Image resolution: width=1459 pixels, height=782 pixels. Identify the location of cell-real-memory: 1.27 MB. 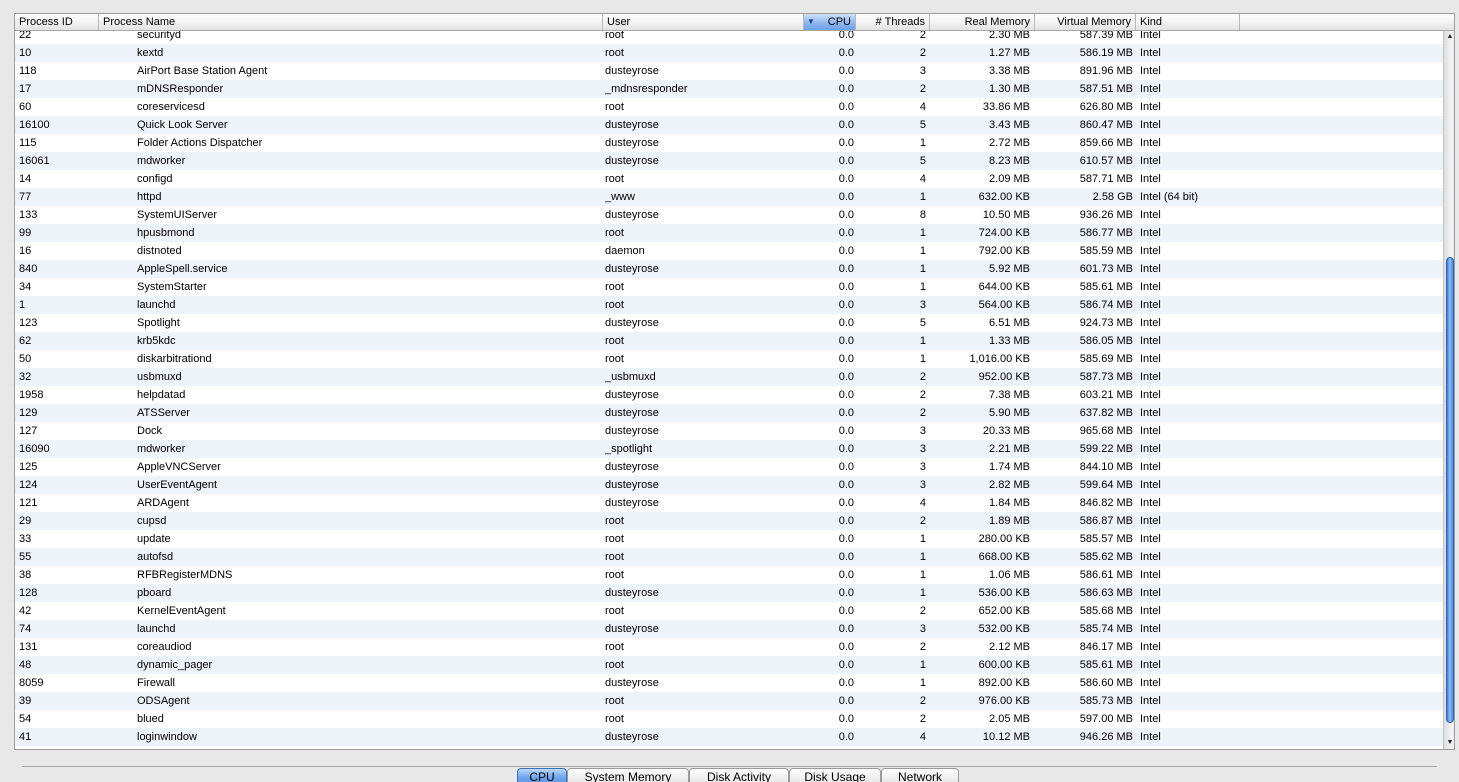
(1009, 53).